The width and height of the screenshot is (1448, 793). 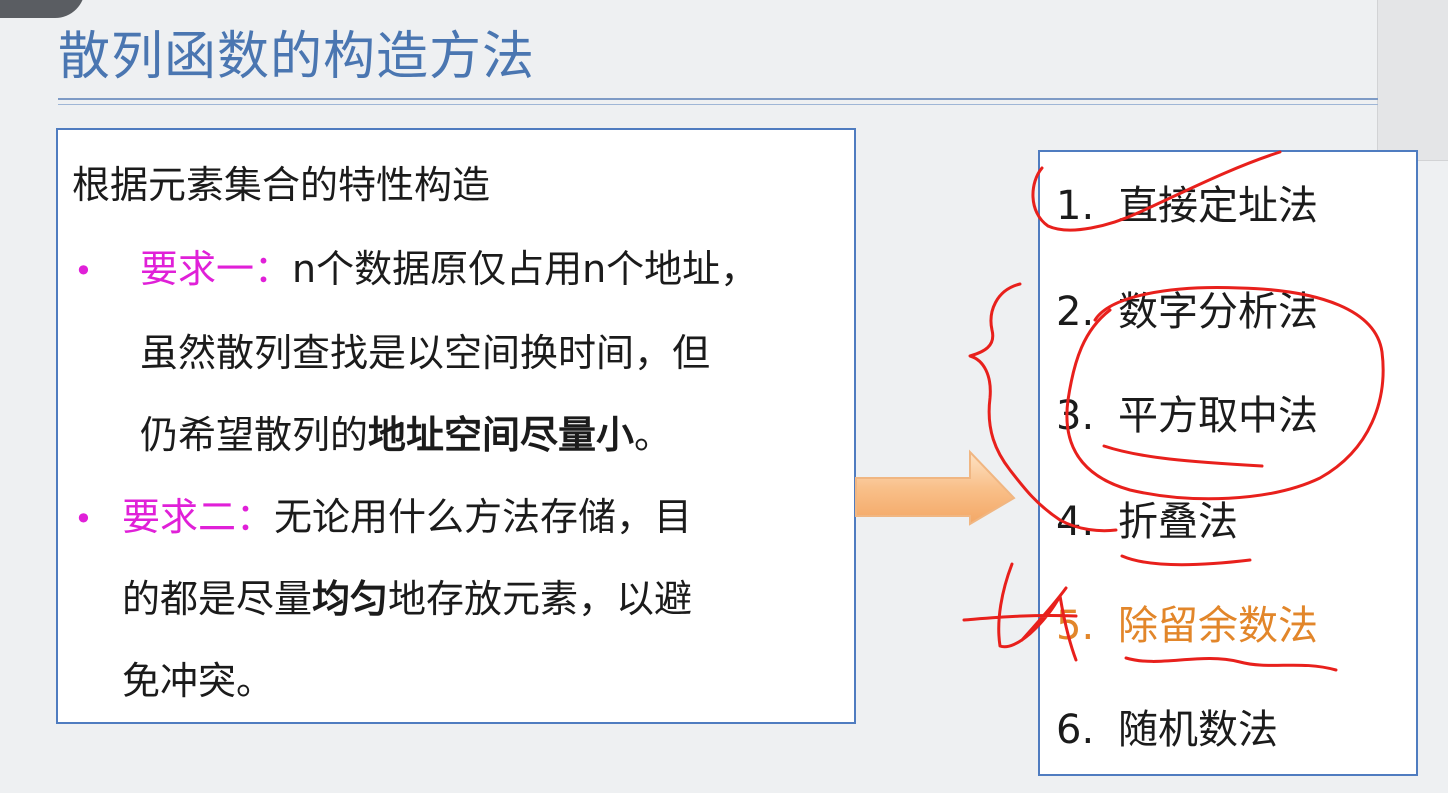 What do you see at coordinates (718, 104) in the screenshot?
I see `title-divider-thin` at bounding box center [718, 104].